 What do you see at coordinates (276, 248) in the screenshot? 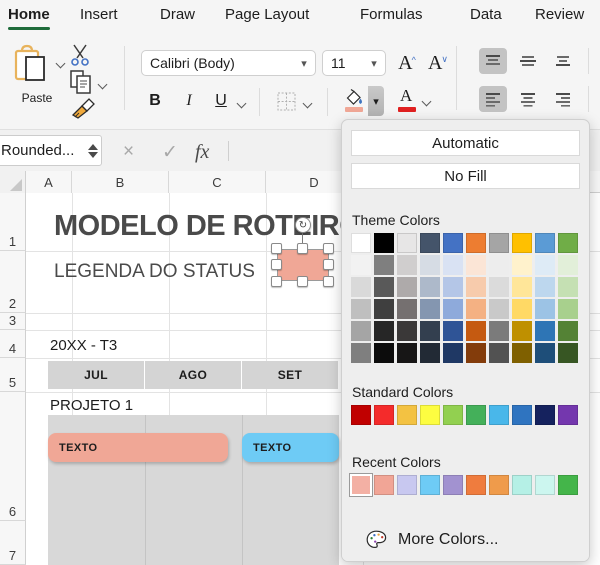
I see `resize-handle-nw` at bounding box center [276, 248].